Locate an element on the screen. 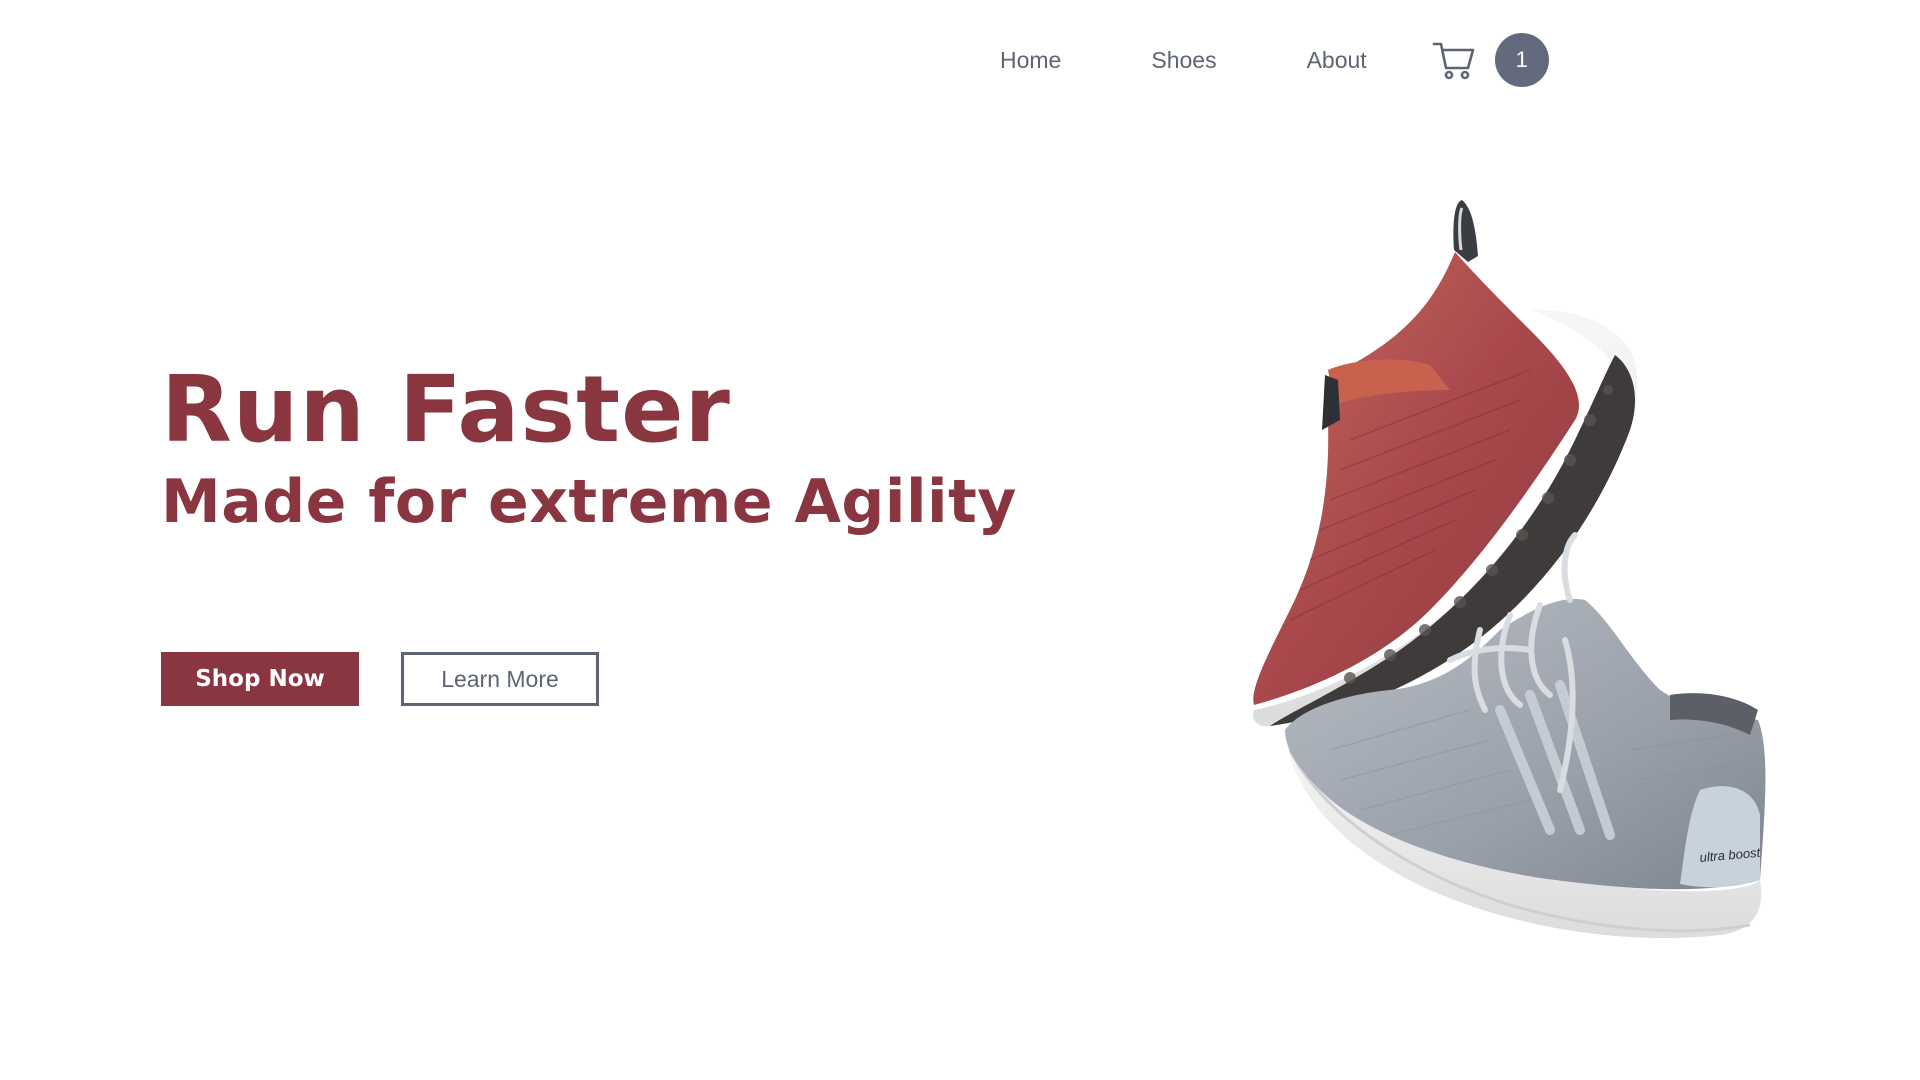 This screenshot has height=1080, width=1920. nav-link-shoes: Shoes is located at coordinates (1183, 60).